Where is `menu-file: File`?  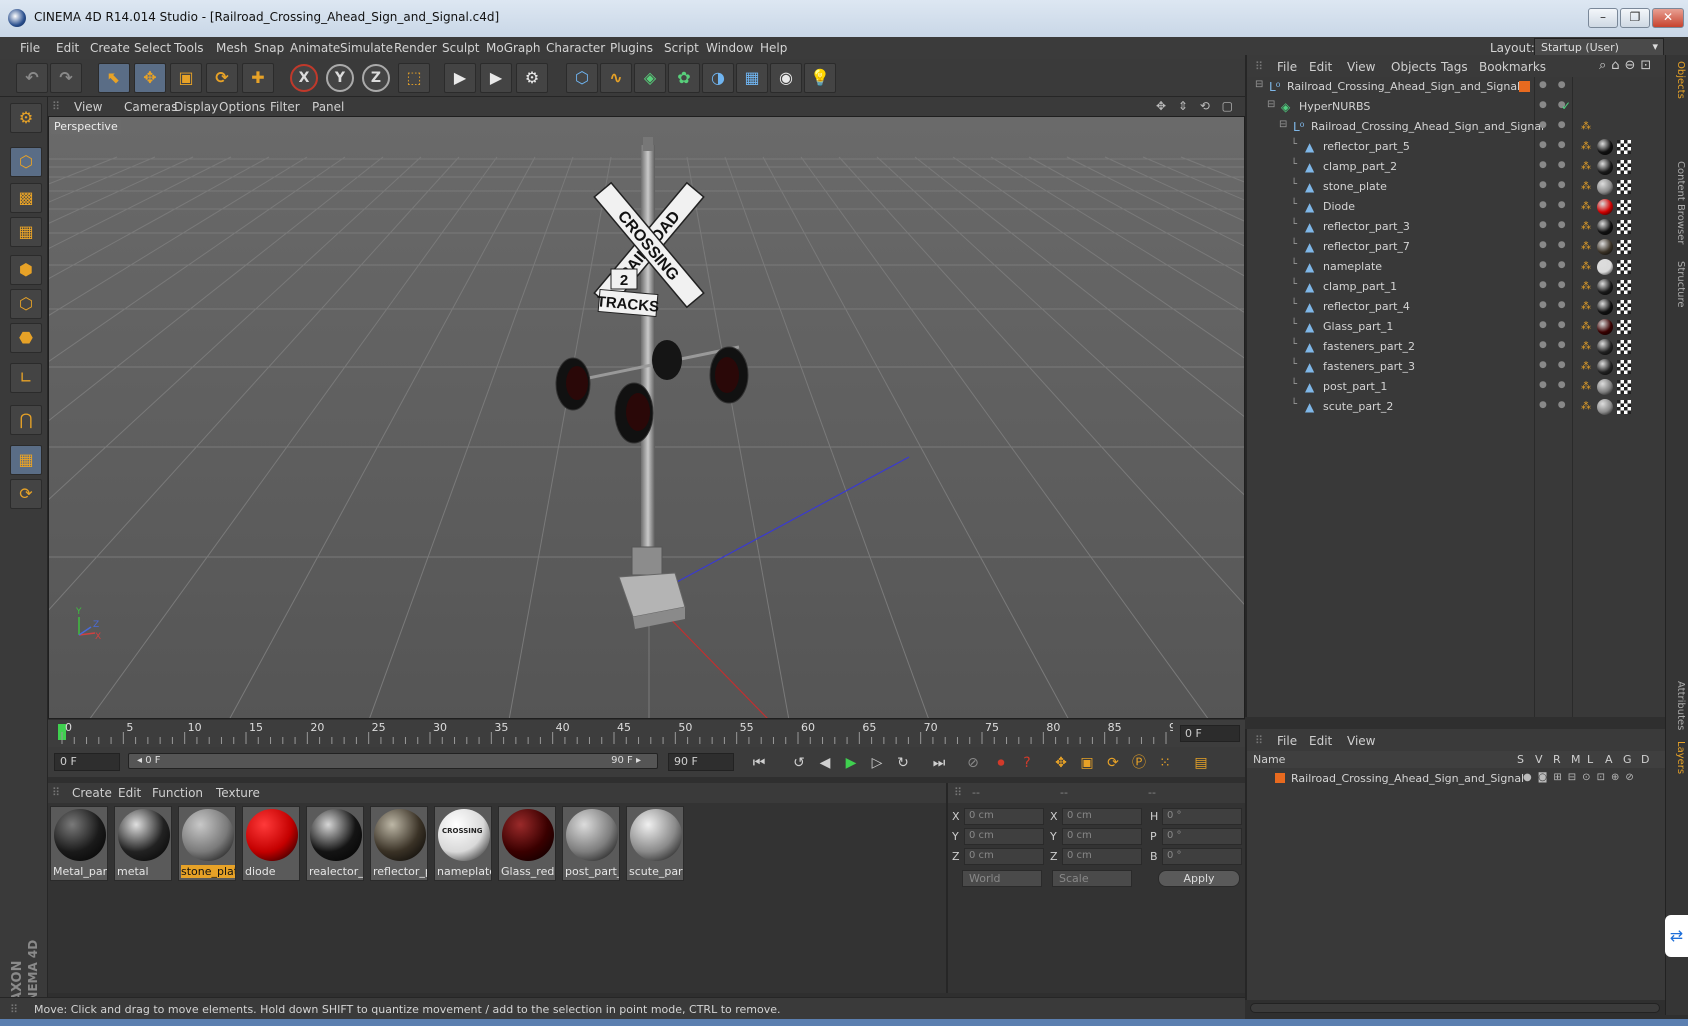
menu-file: File is located at coordinates (30, 48).